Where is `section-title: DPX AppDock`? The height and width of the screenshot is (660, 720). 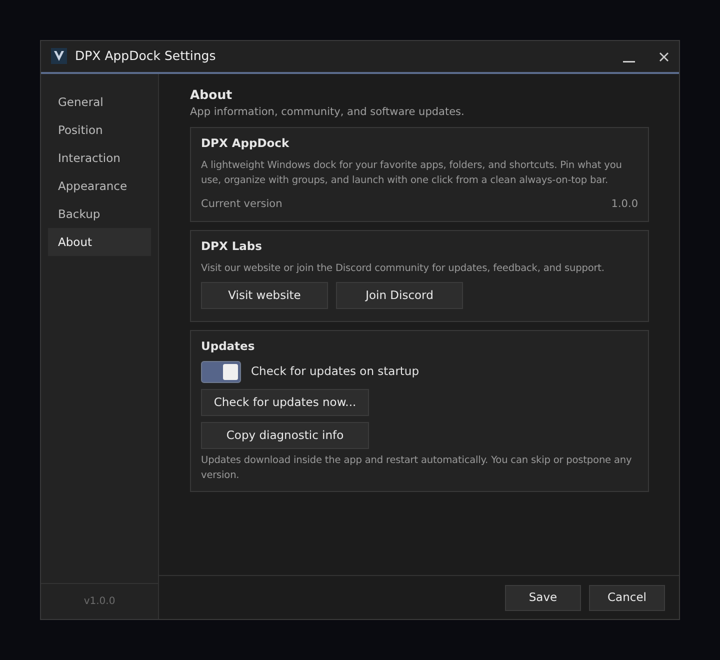
section-title: DPX AppDock is located at coordinates (245, 143).